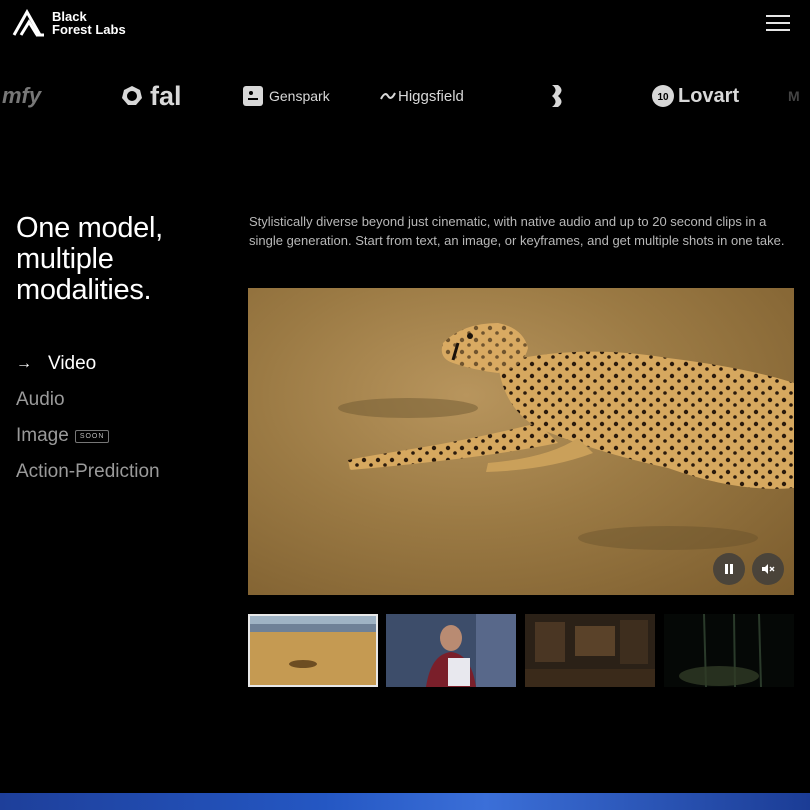  What do you see at coordinates (431, 96) in the screenshot?
I see `partner-name: Higgsfield` at bounding box center [431, 96].